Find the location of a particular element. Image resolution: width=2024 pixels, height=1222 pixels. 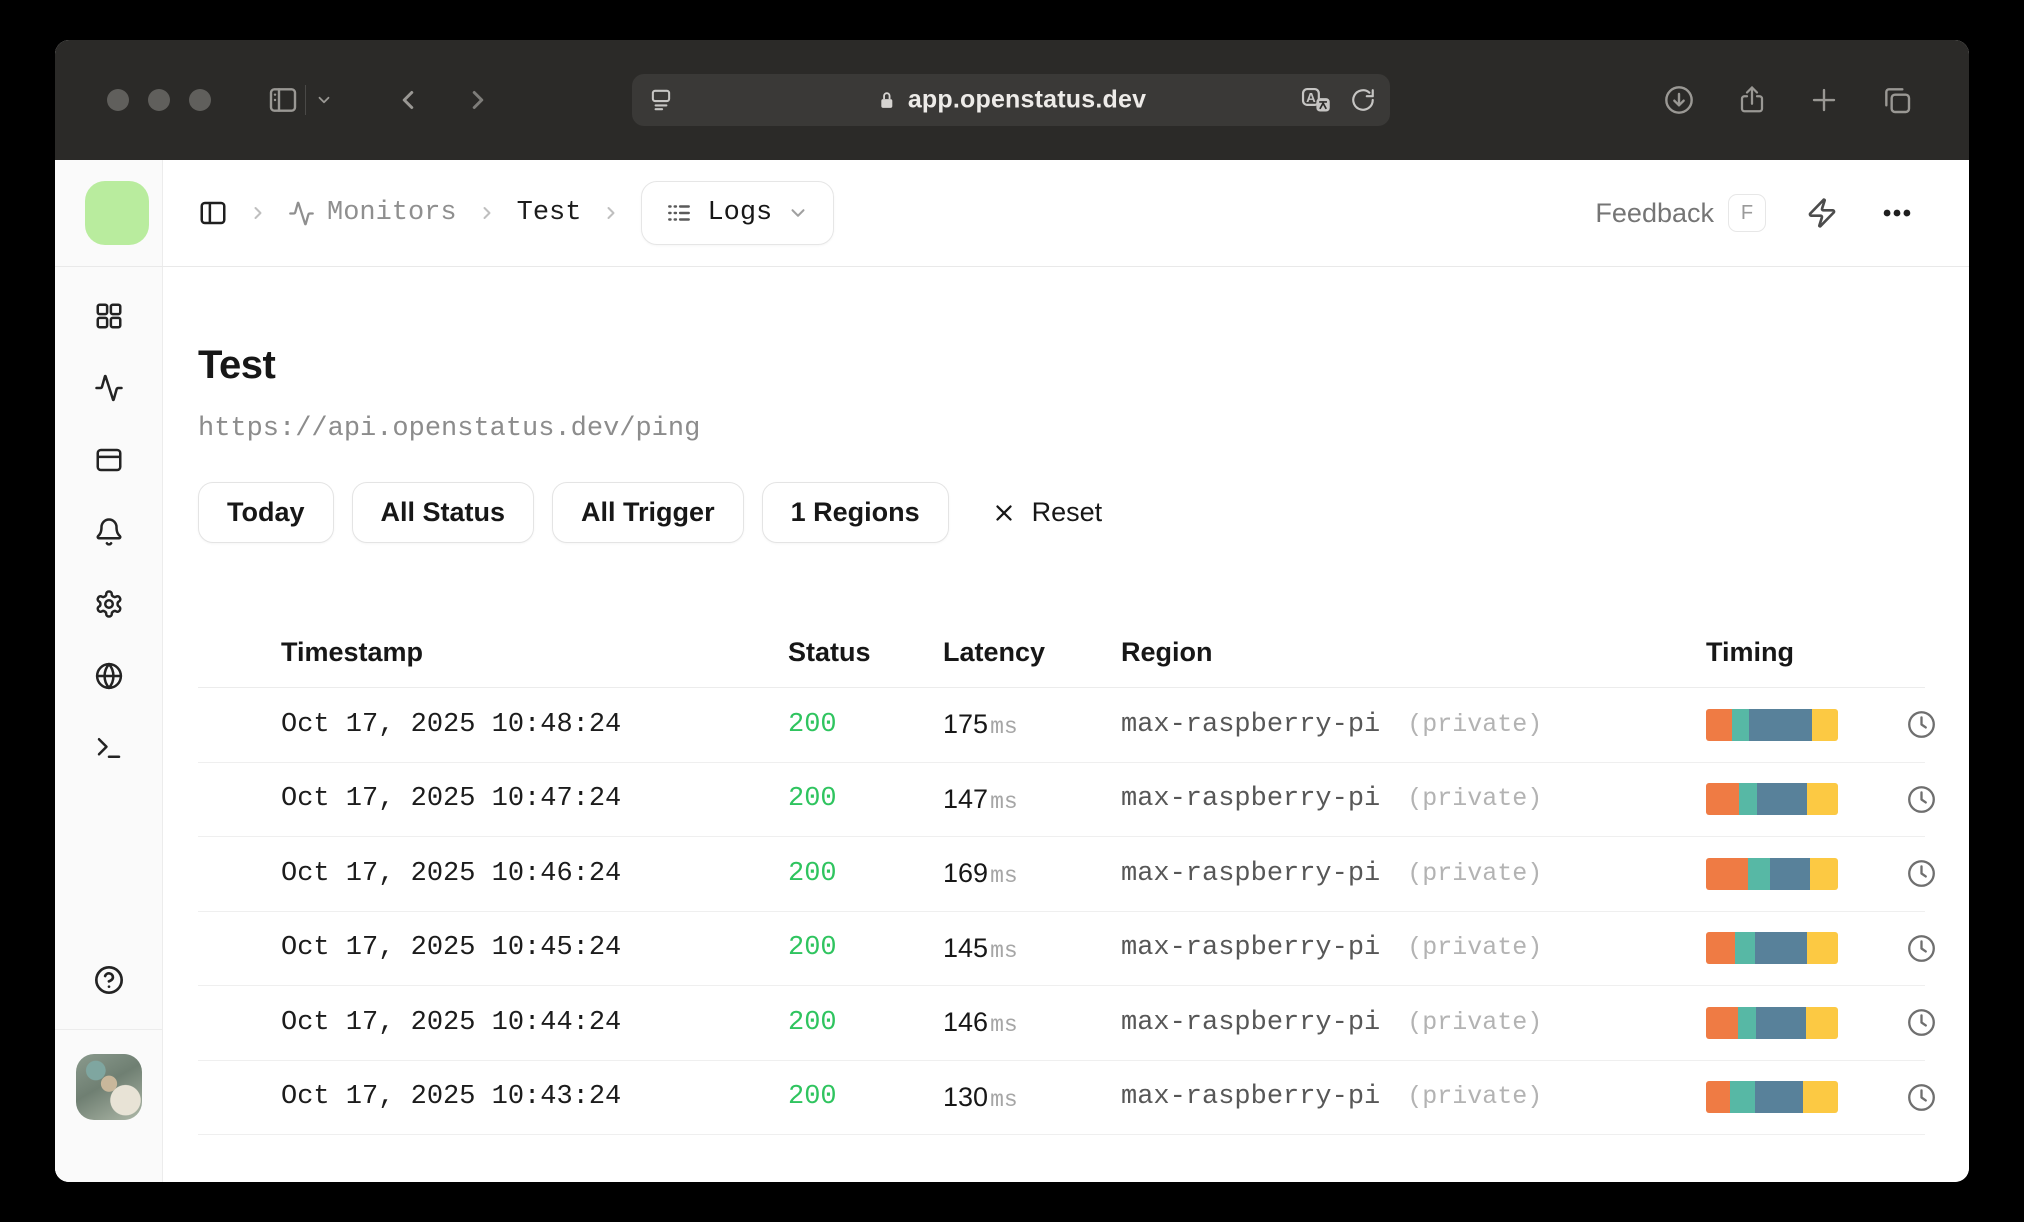

sidebar-chevron-down-icon is located at coordinates (324, 100).